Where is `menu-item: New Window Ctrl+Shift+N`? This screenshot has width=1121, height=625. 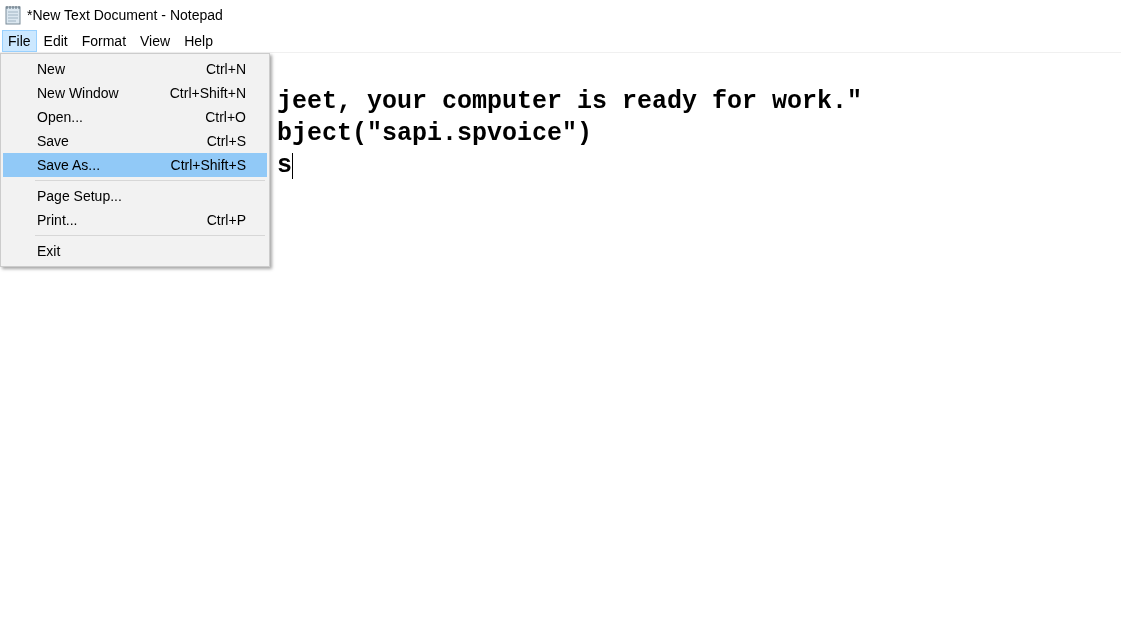 menu-item: New Window Ctrl+Shift+N is located at coordinates (135, 93).